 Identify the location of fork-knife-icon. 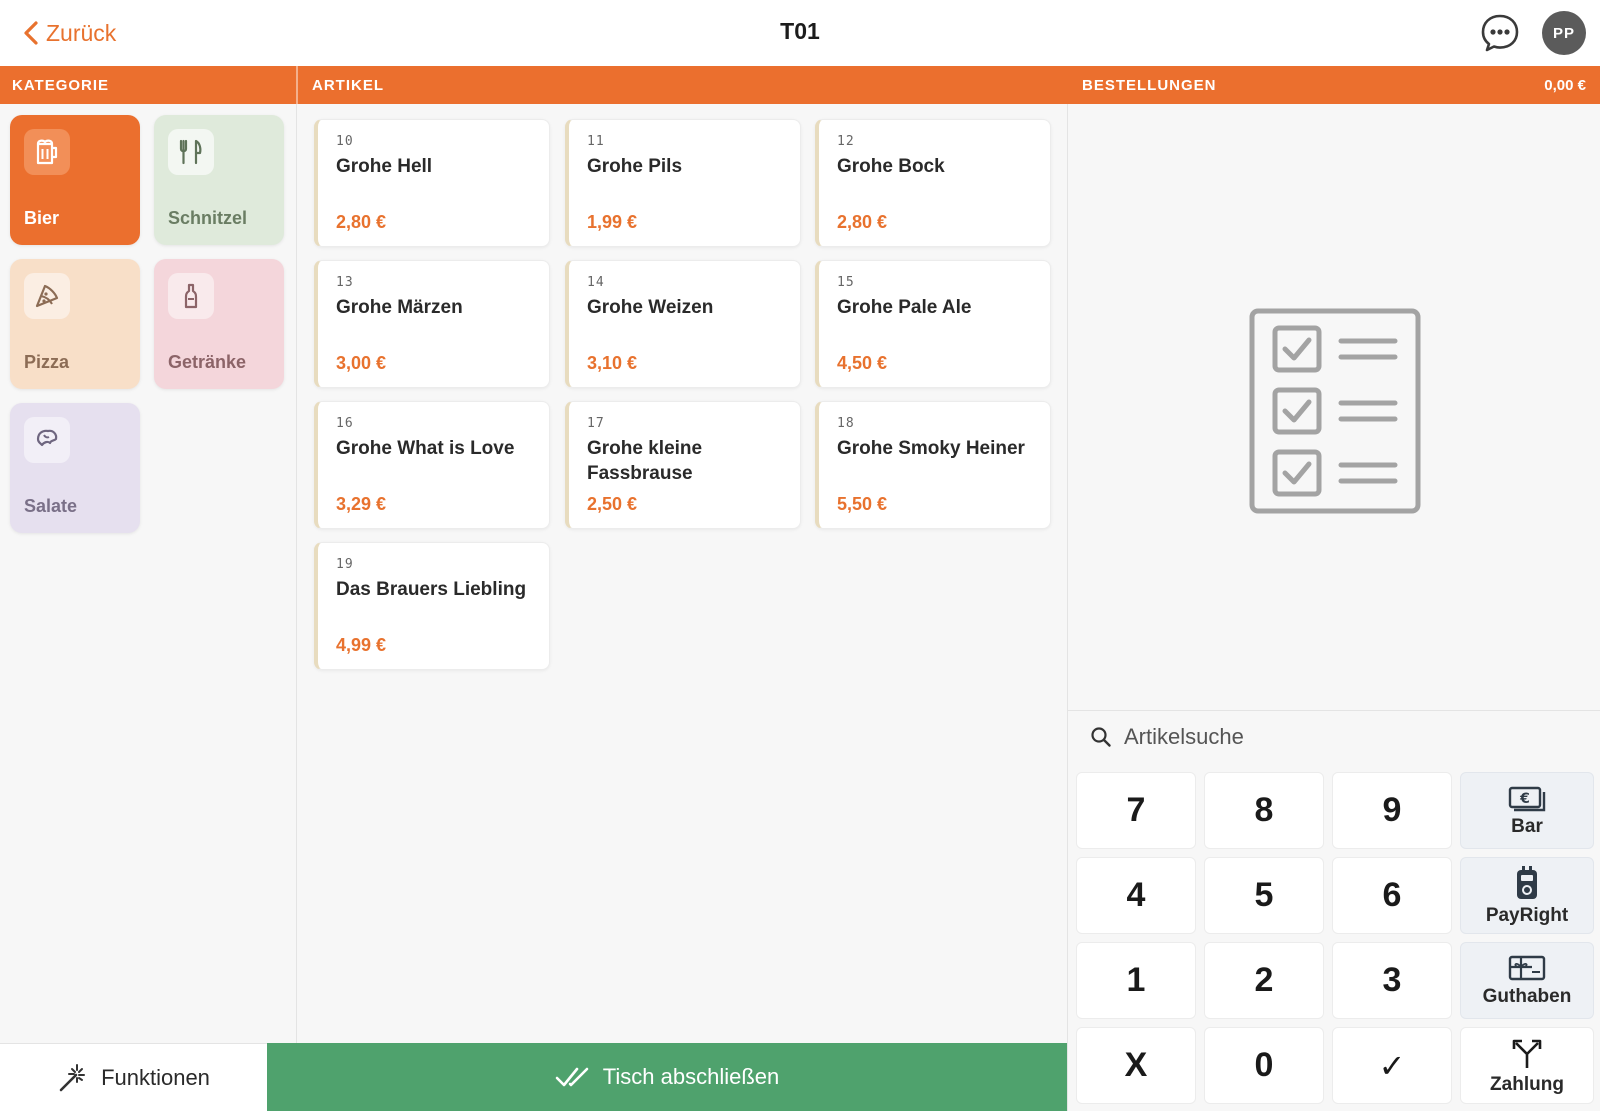
(190, 152).